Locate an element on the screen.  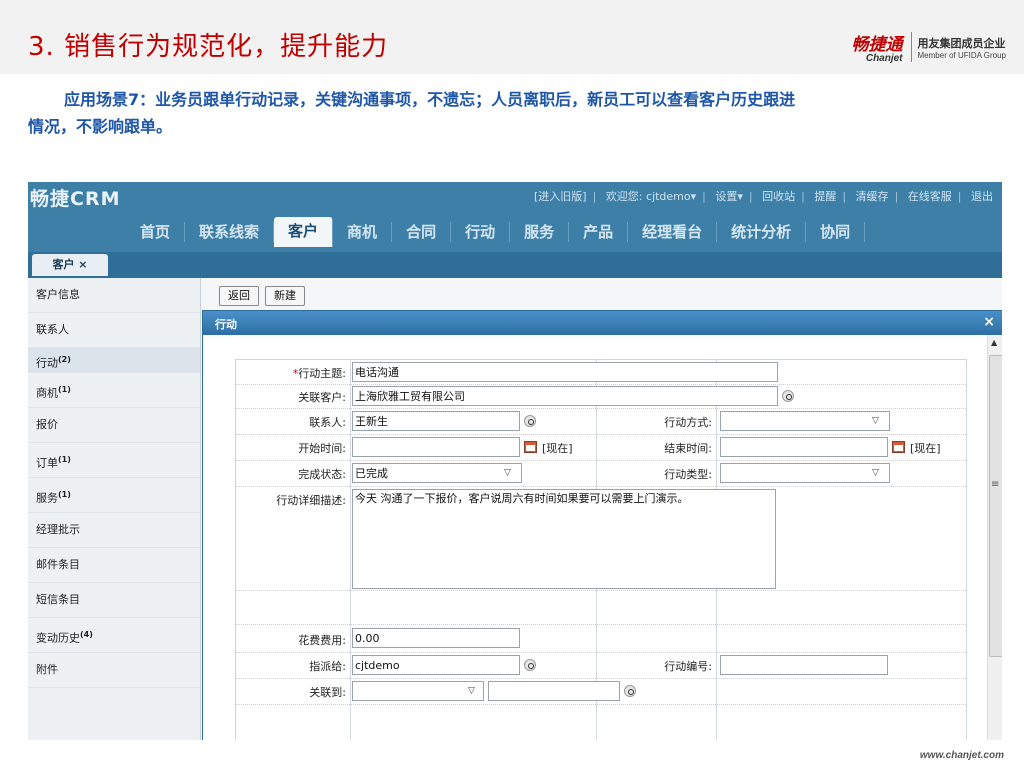
start-time-input is located at coordinates (436, 447).